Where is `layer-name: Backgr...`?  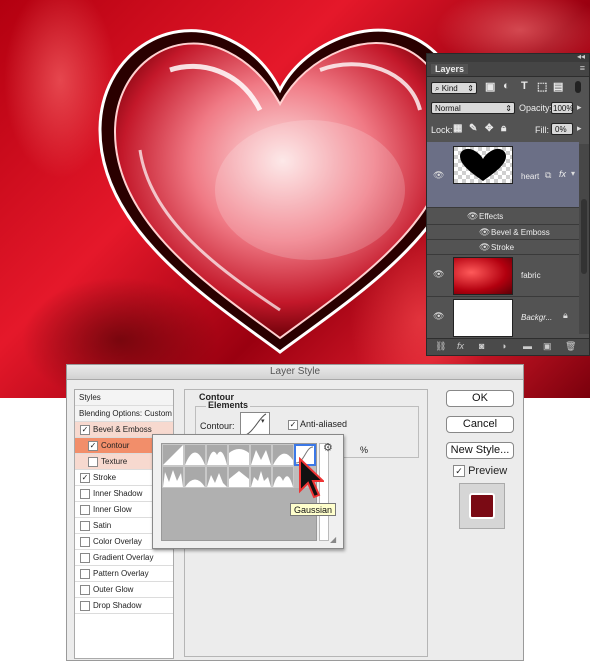 layer-name: Backgr... is located at coordinates (537, 317).